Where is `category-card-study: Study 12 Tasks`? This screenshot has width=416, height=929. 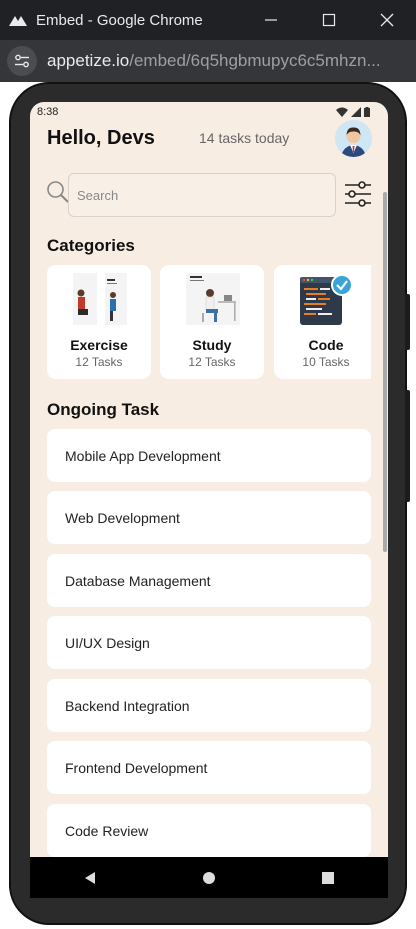
category-card-study: Study 12 Tasks is located at coordinates (212, 322).